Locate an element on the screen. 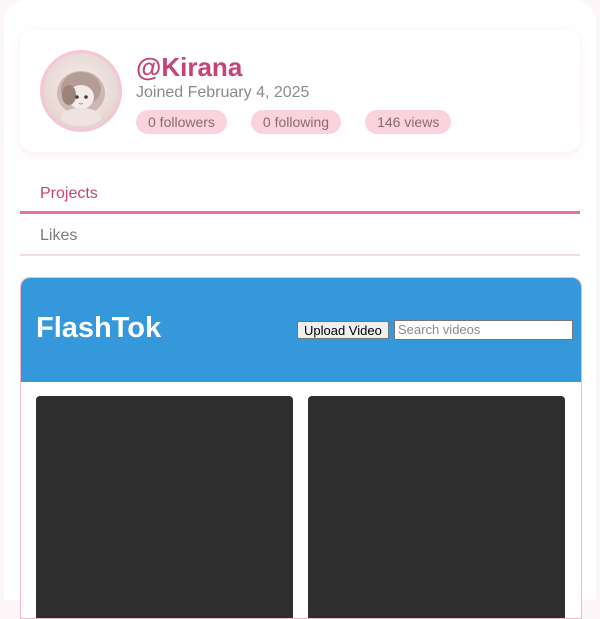 This screenshot has width=600, height=619. profile-stats: 0 followers 0 following 146 views is located at coordinates (294, 122).